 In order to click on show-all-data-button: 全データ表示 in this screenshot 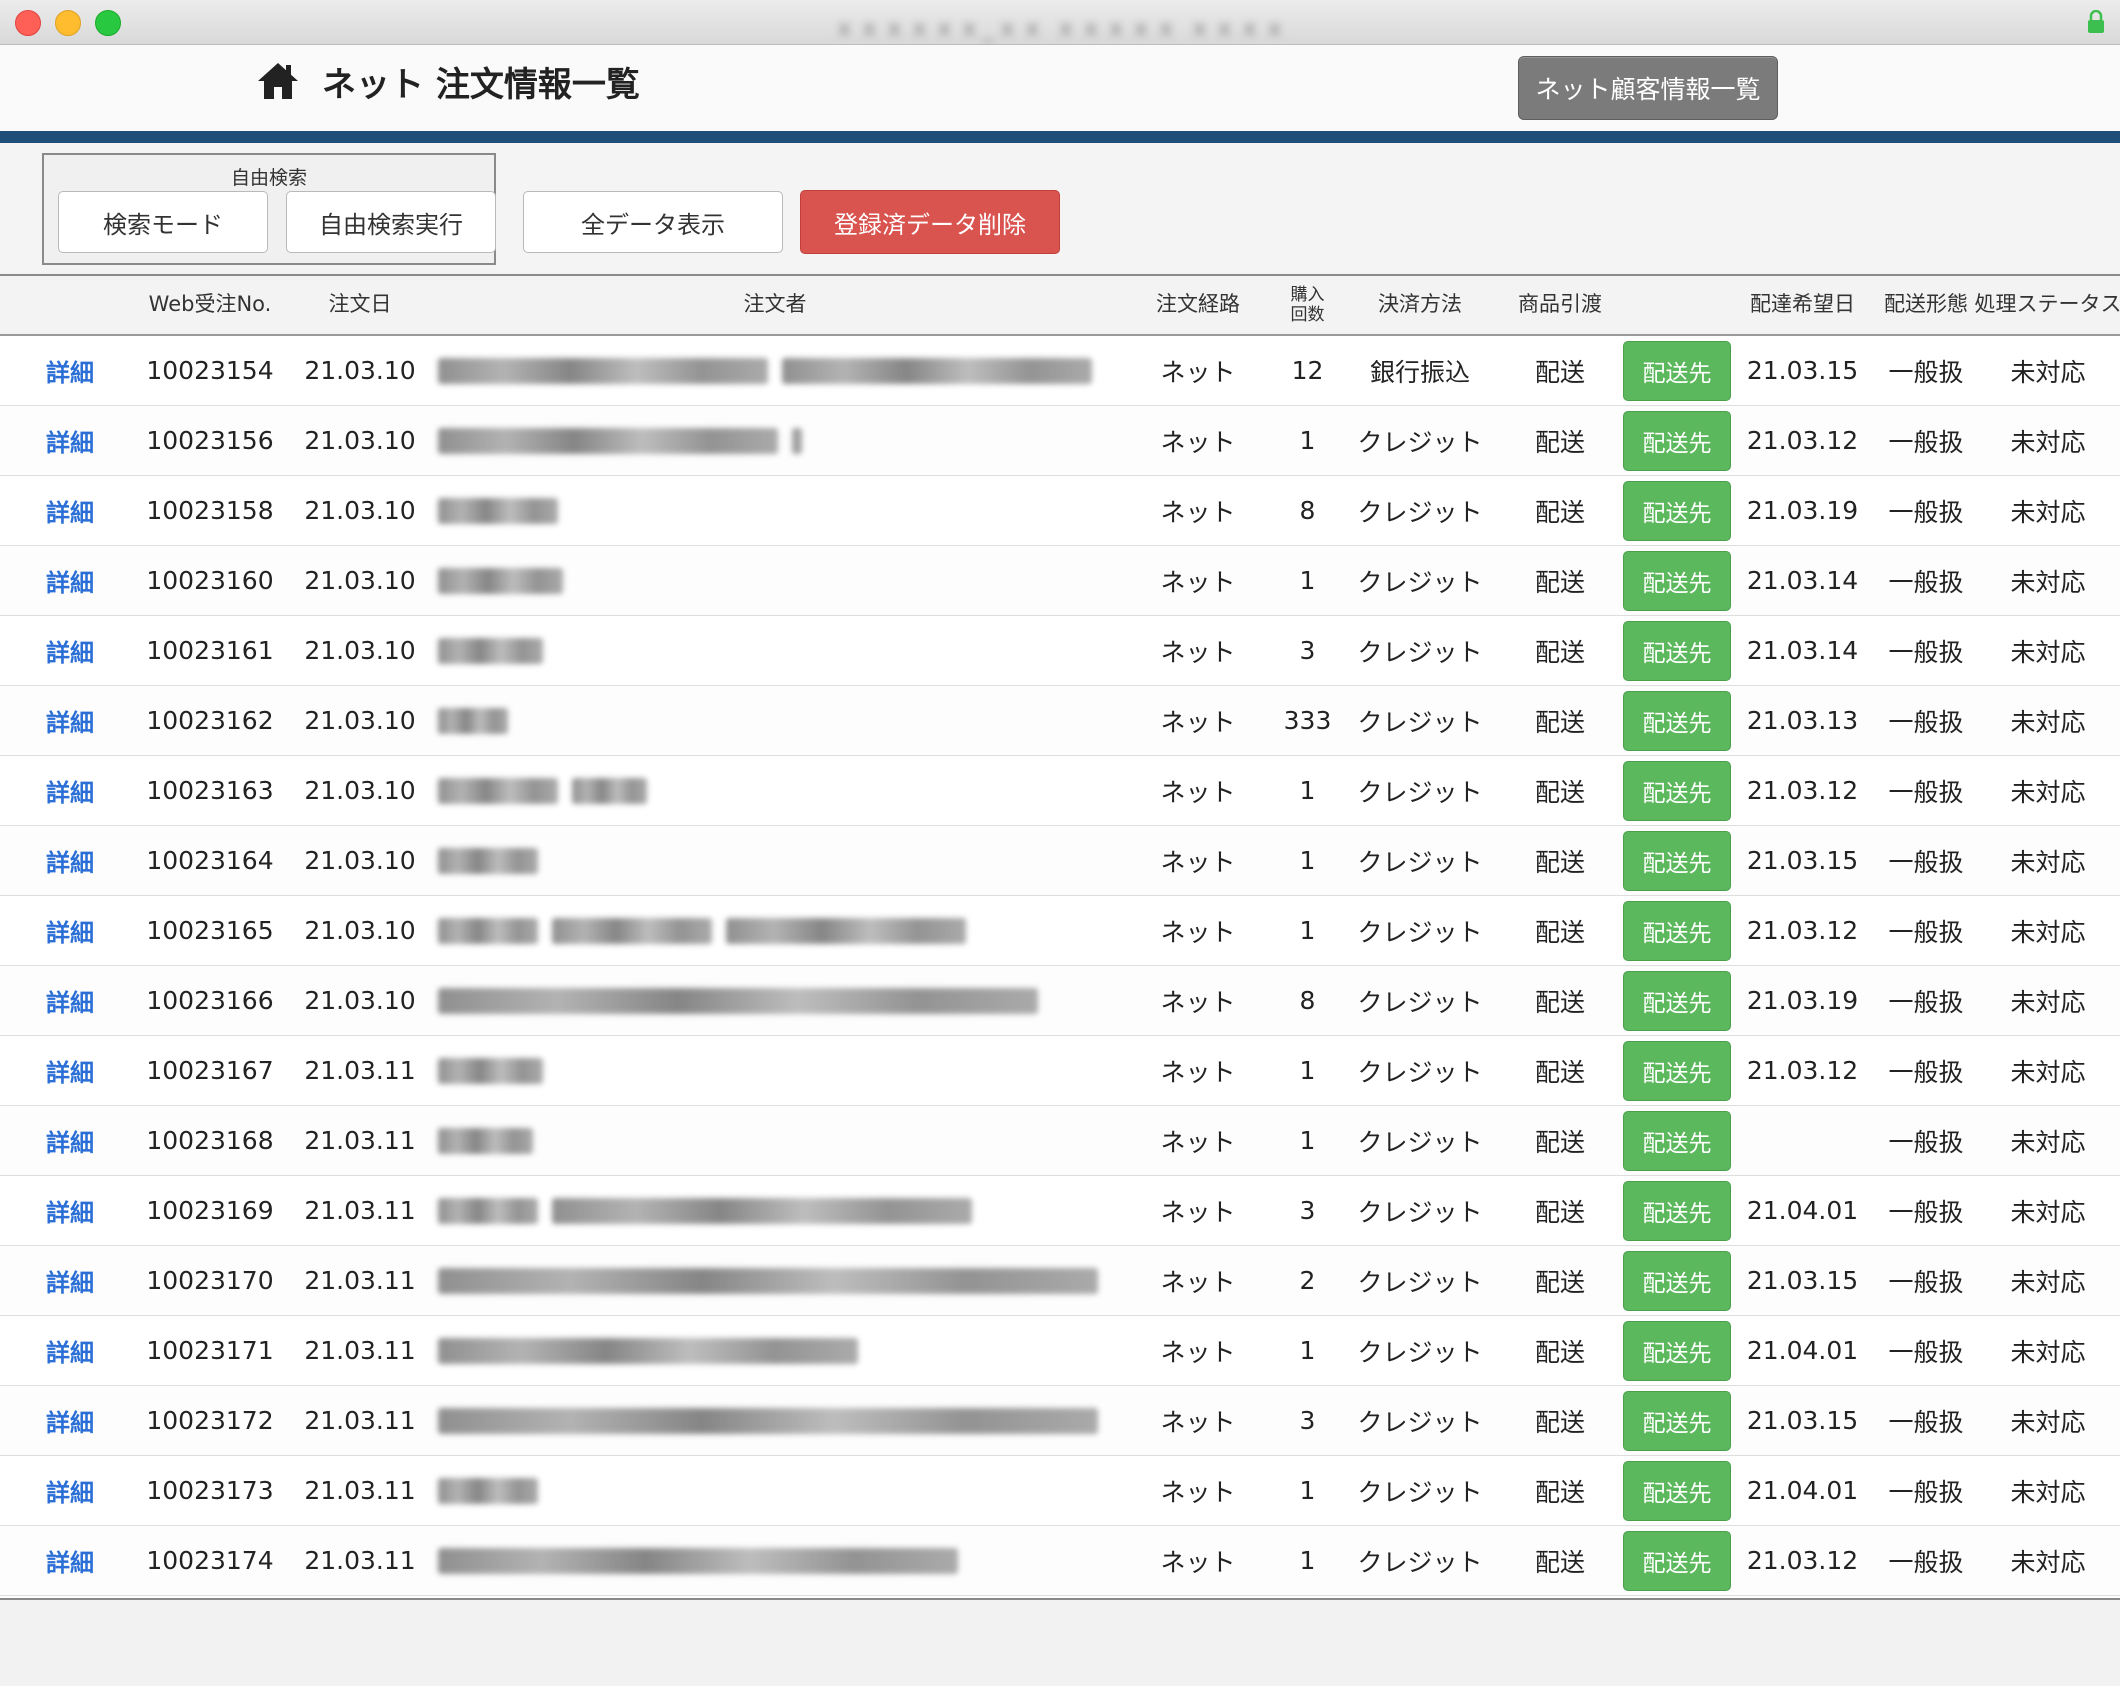, I will do `click(653, 222)`.